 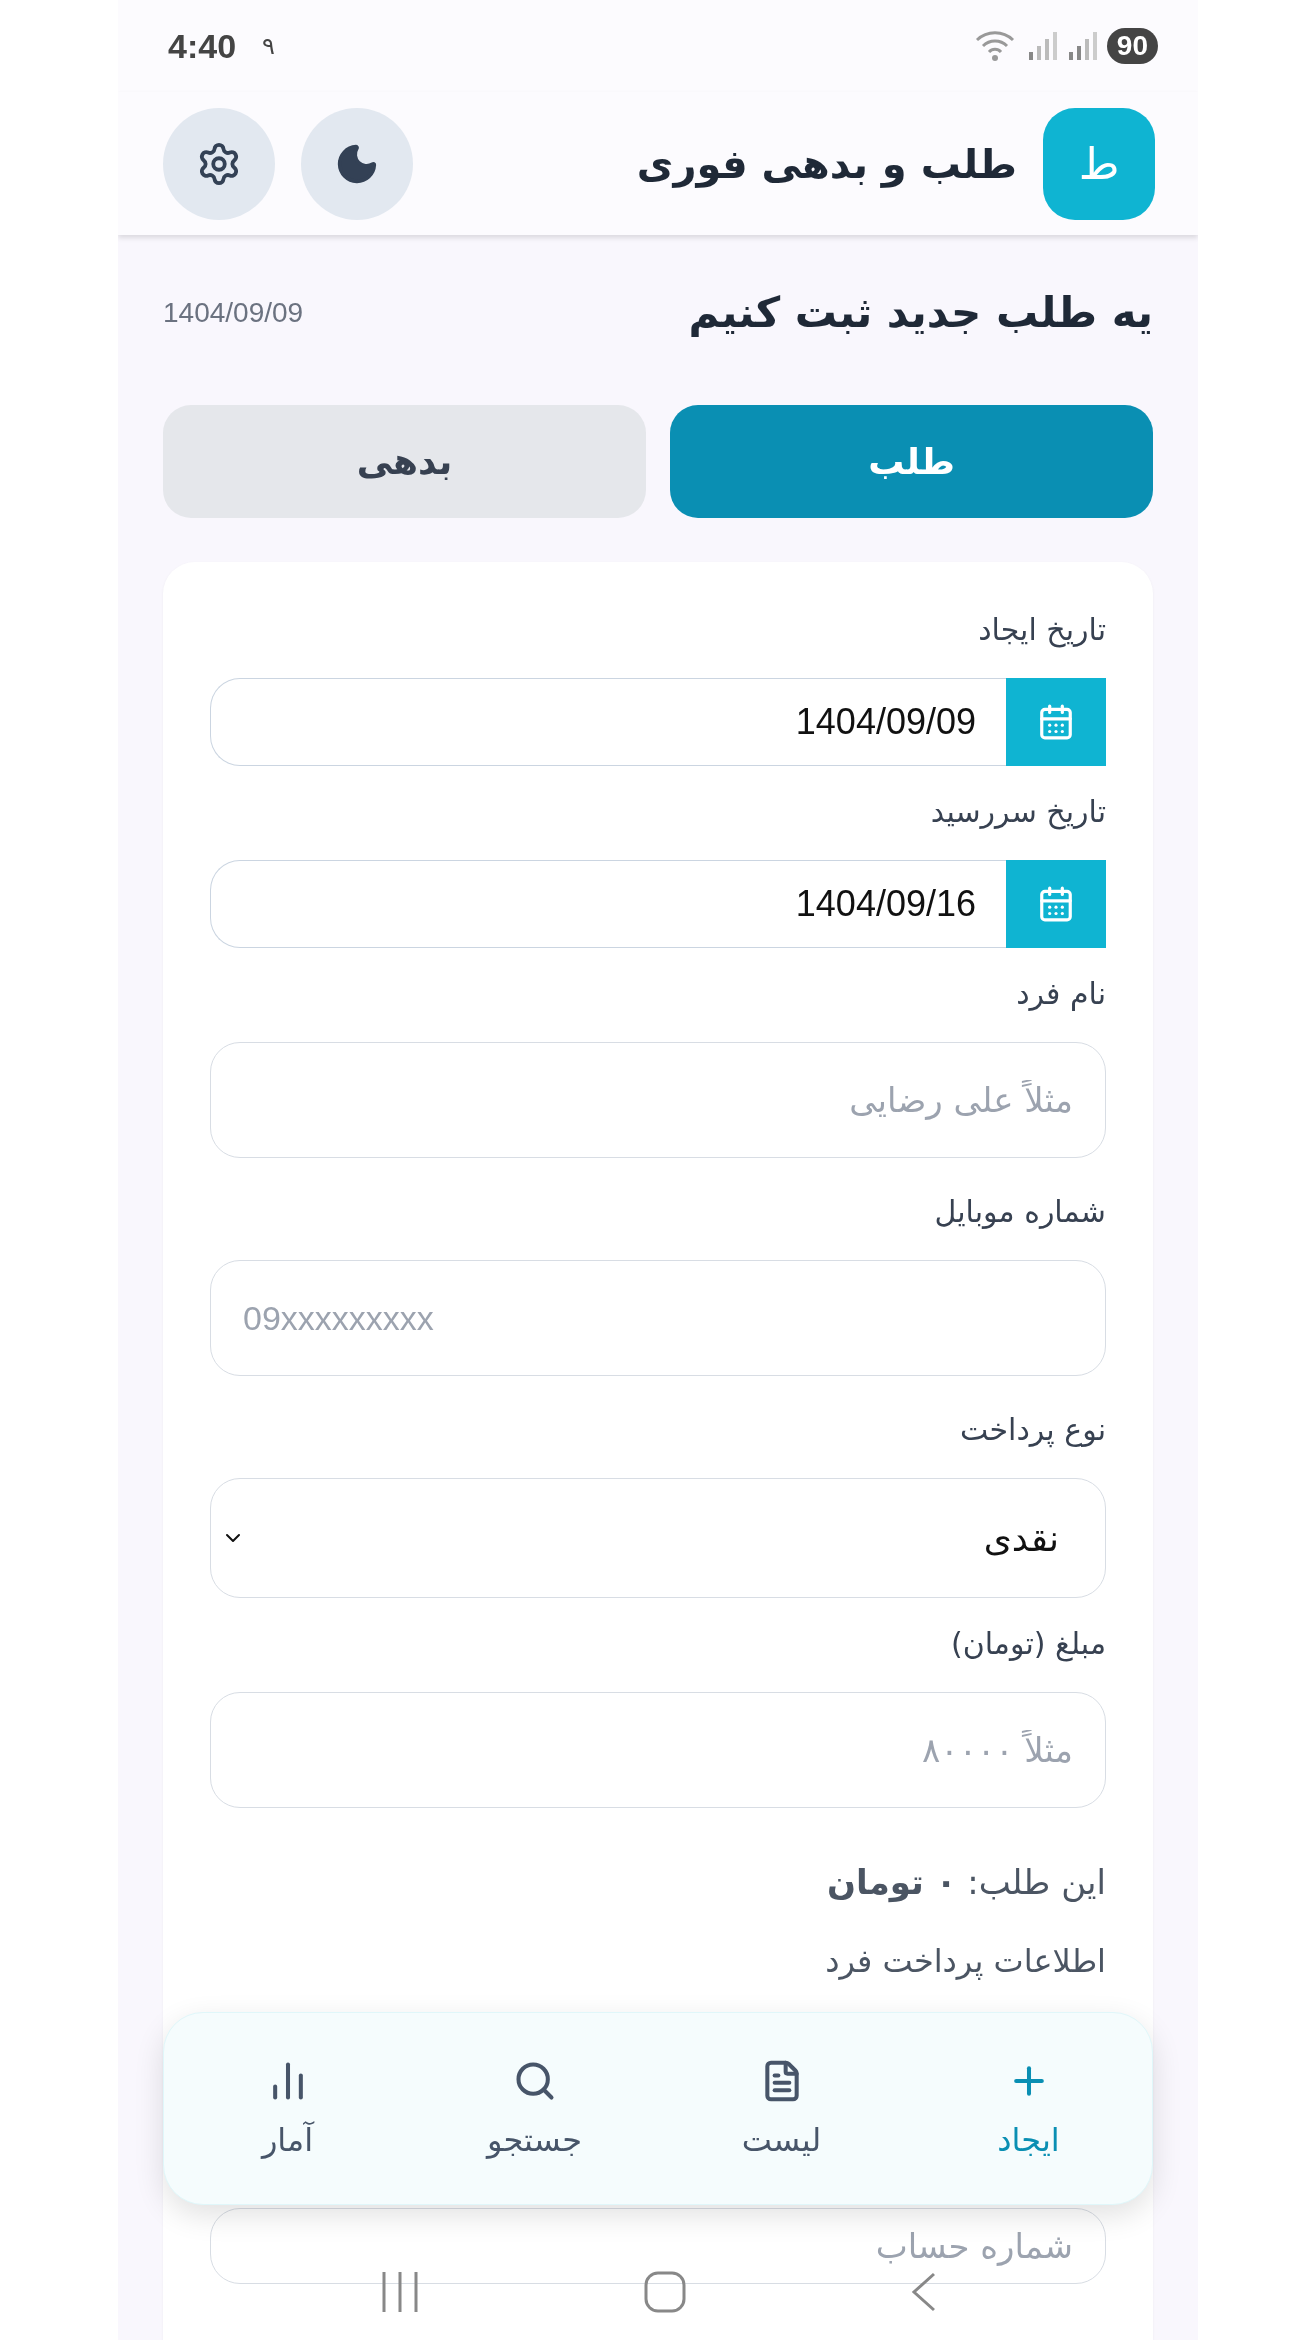 What do you see at coordinates (233, 312) in the screenshot?
I see `current-date: 1404/09/09` at bounding box center [233, 312].